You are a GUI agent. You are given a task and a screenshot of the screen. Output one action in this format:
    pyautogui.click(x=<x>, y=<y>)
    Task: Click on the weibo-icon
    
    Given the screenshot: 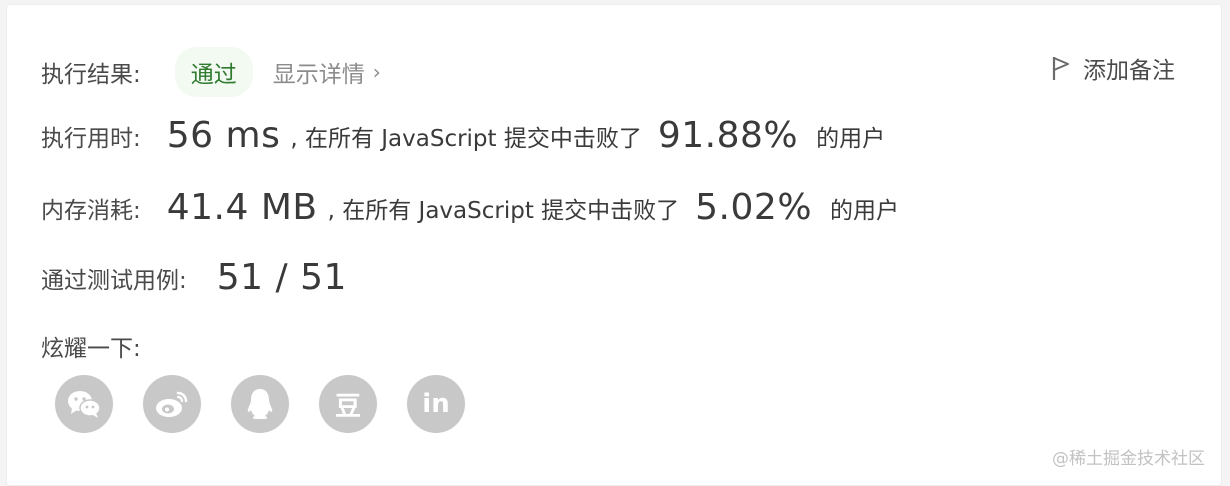 What is the action you would take?
    pyautogui.click(x=172, y=404)
    